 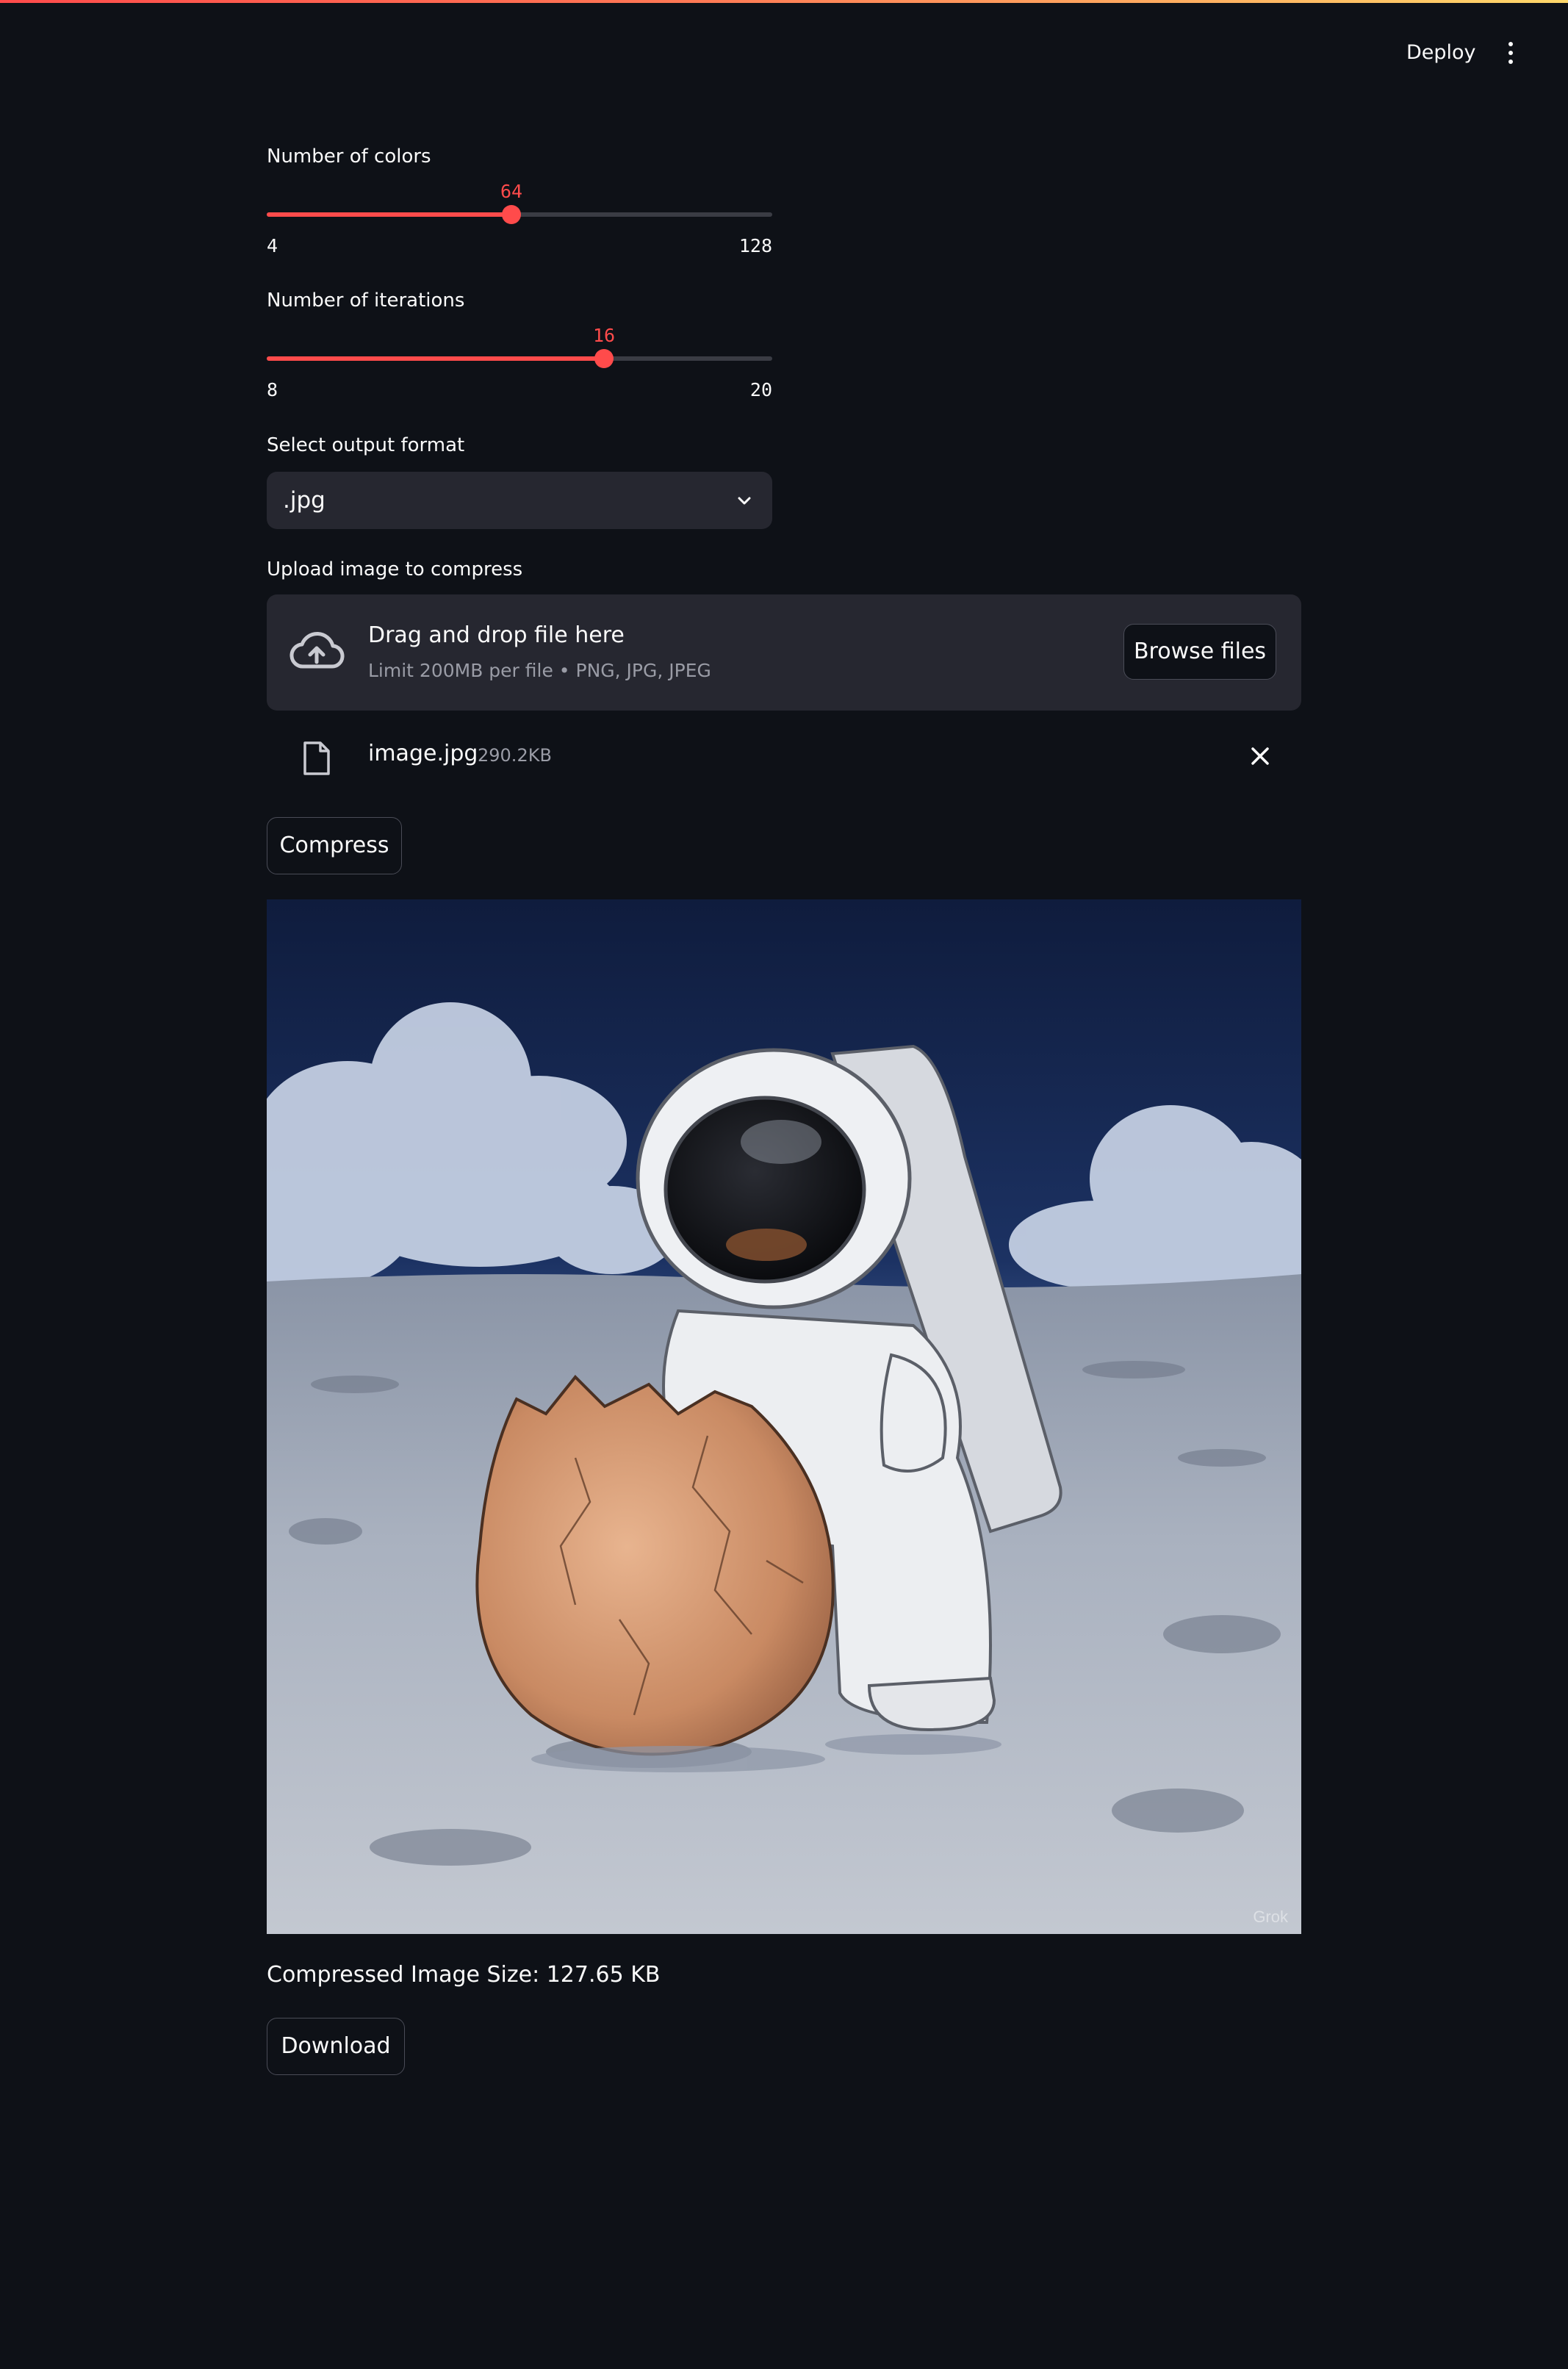 I want to click on deploy-button: Deploy, so click(x=1442, y=53).